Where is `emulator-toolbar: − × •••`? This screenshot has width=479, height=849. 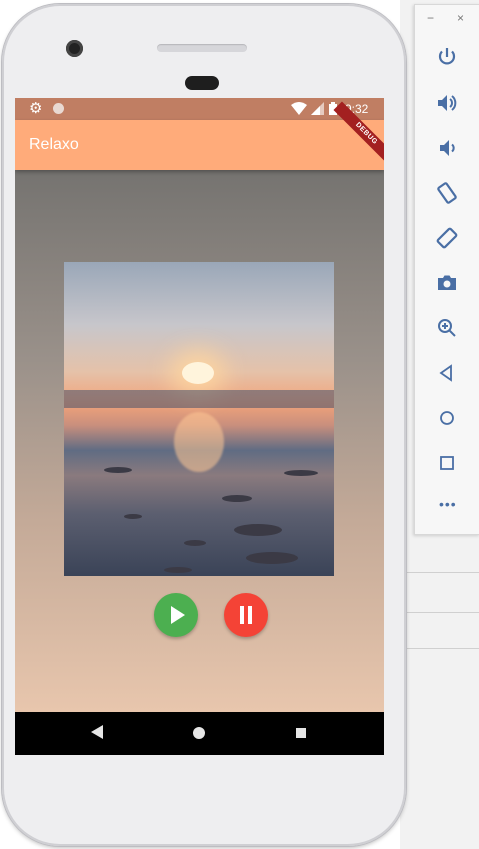 emulator-toolbar: − × ••• is located at coordinates (446, 269).